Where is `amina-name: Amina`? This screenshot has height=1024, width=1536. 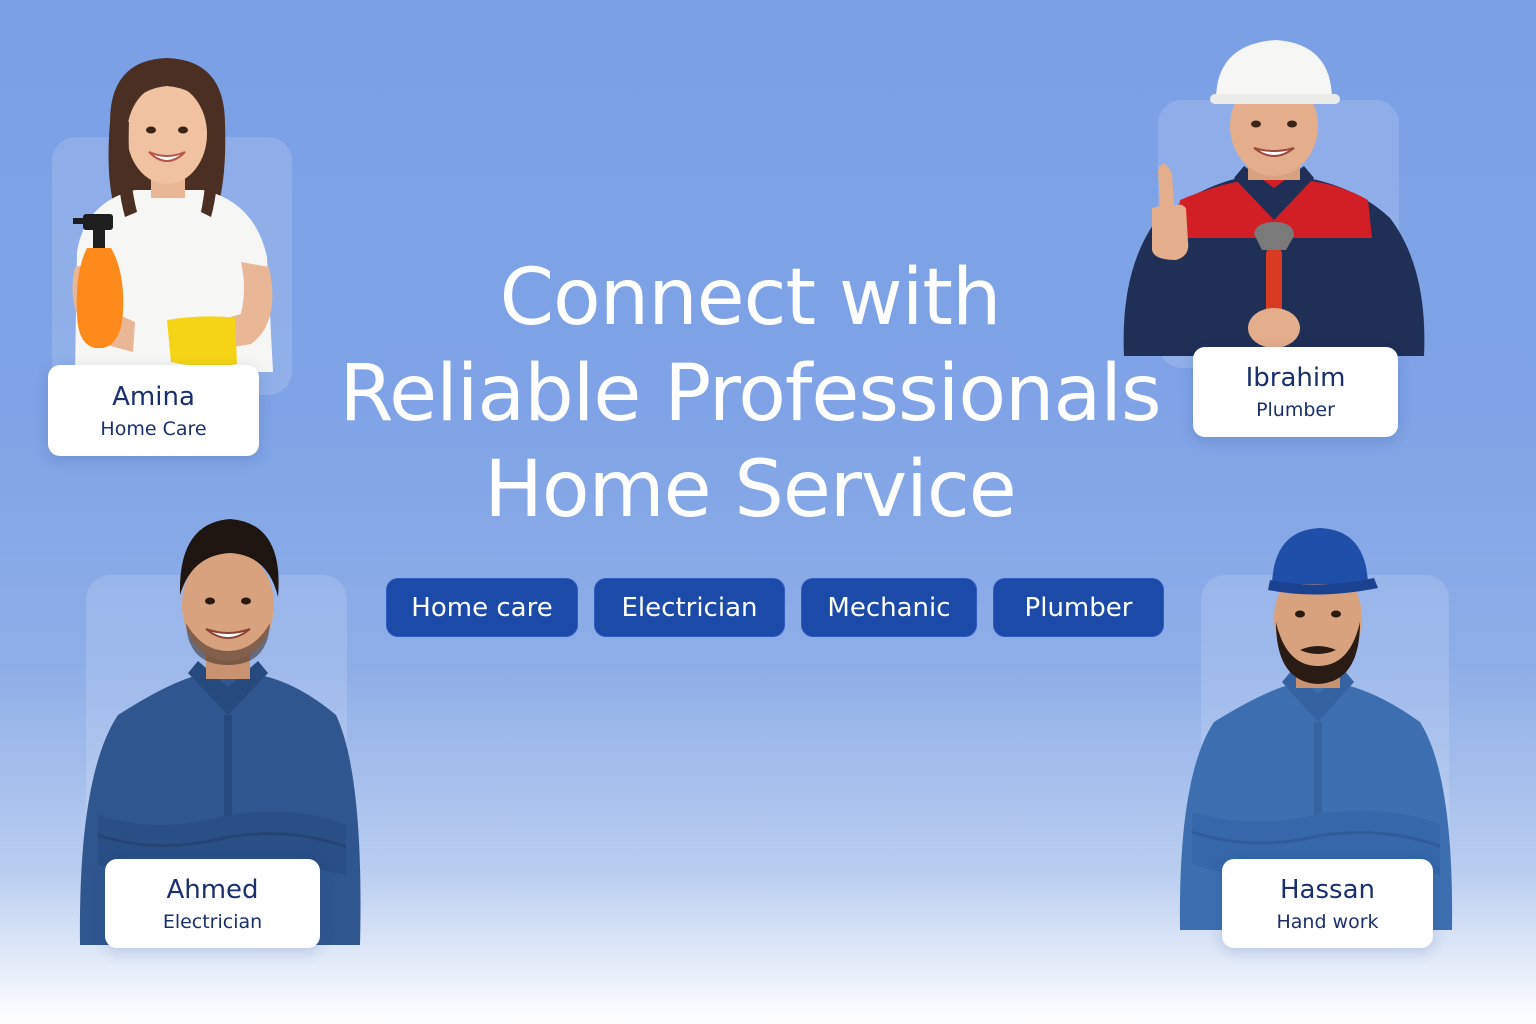
amina-name: Amina is located at coordinates (153, 396).